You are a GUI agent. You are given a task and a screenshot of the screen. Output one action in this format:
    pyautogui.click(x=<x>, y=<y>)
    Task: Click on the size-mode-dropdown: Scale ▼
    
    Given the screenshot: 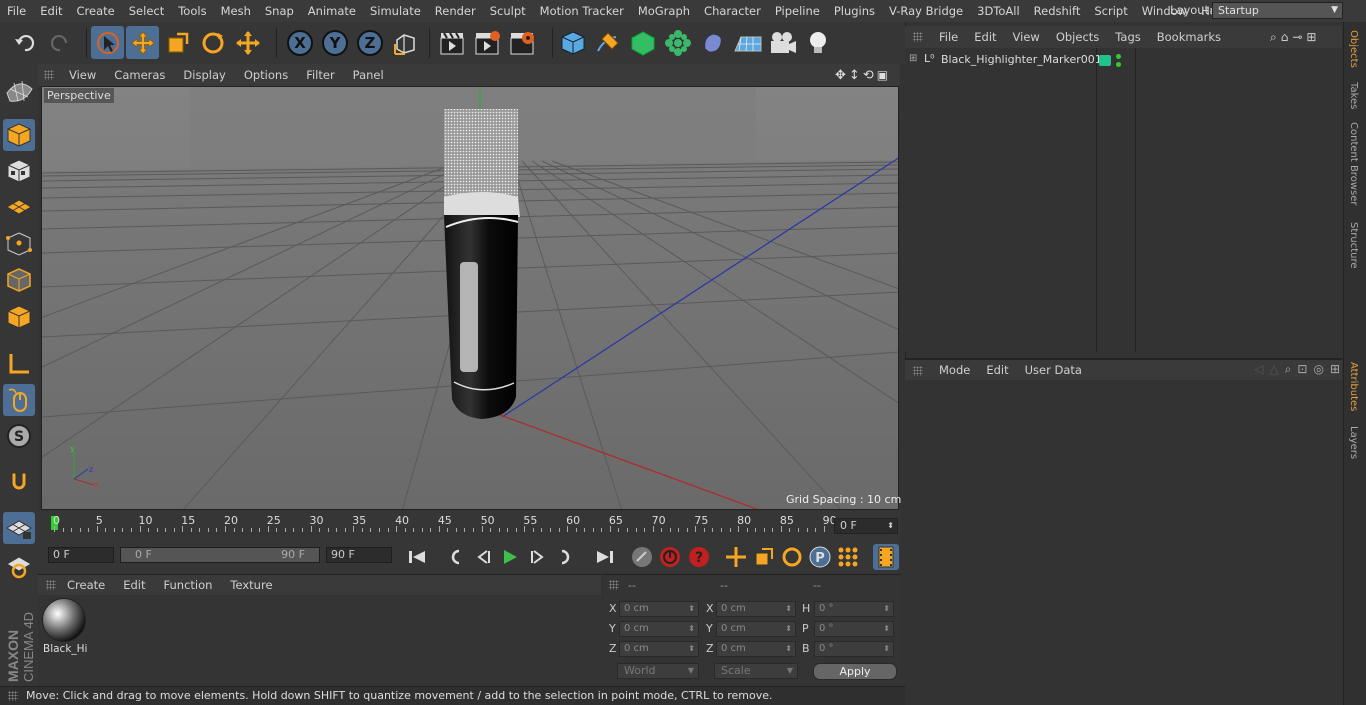 What is the action you would take?
    pyautogui.click(x=756, y=671)
    